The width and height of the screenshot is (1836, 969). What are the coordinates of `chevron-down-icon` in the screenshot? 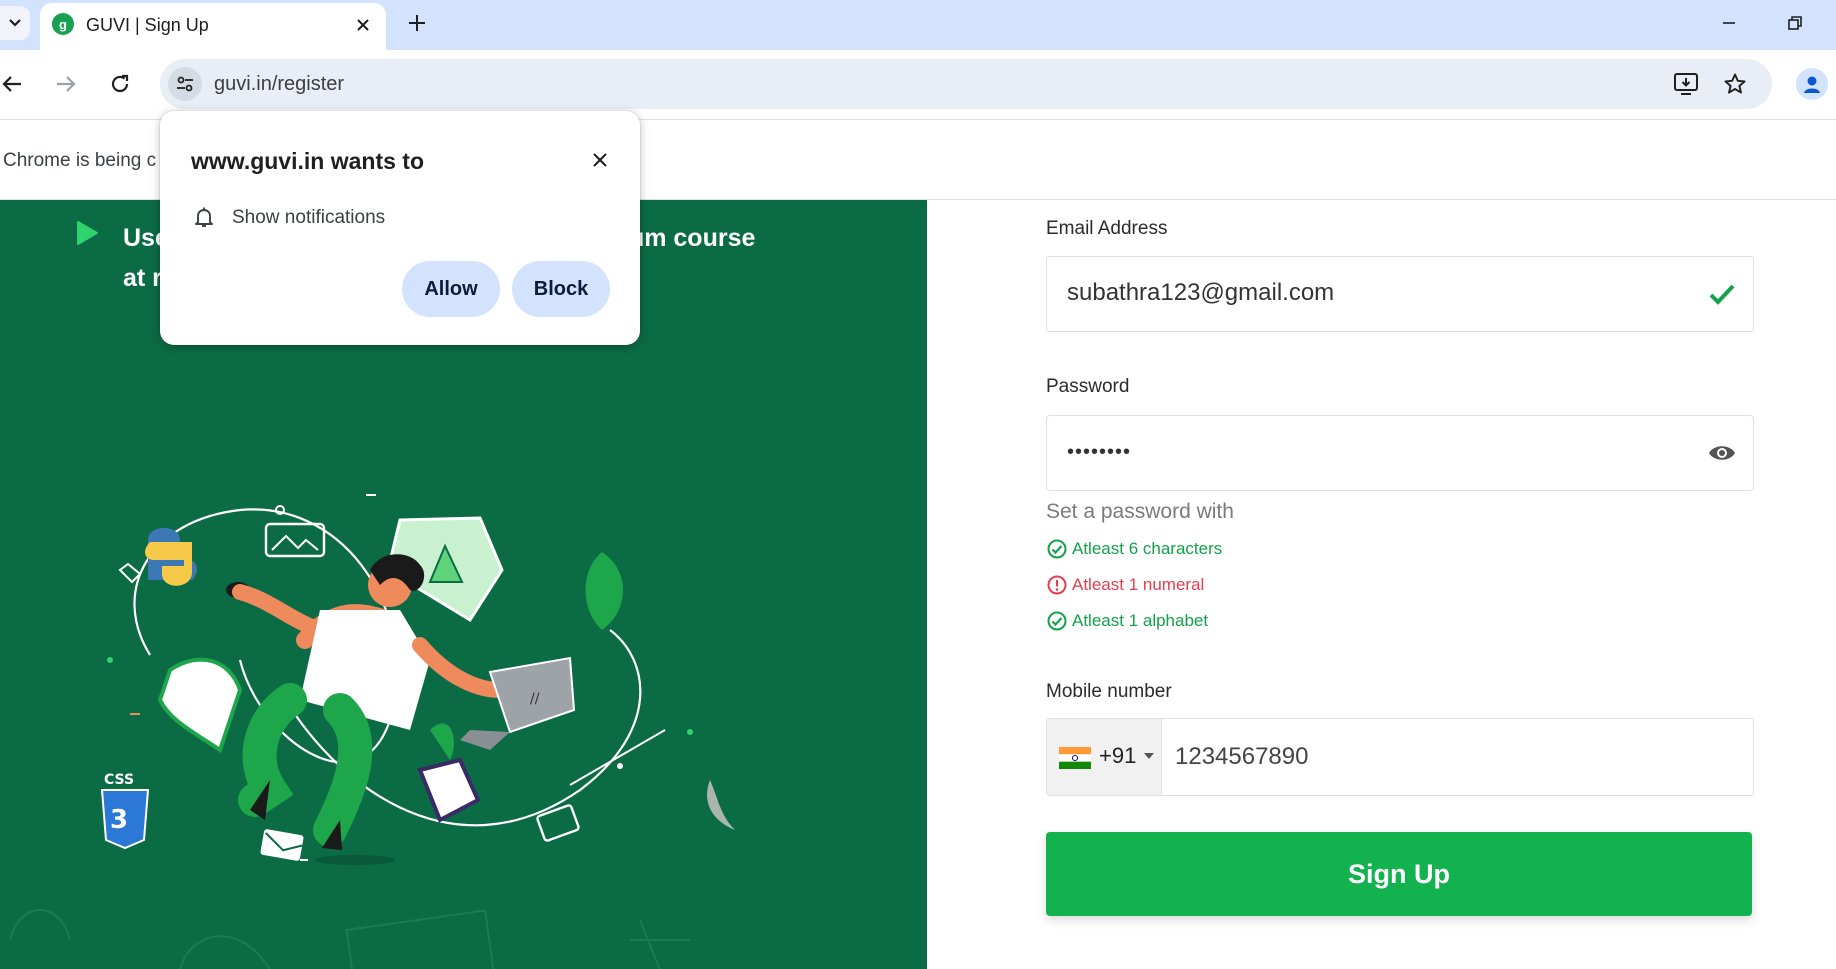 It's located at (15, 23).